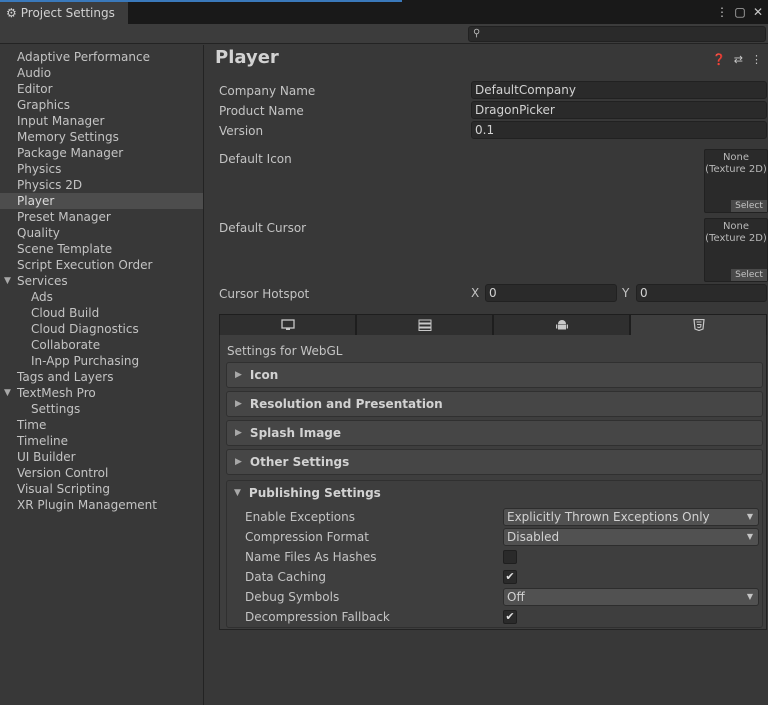  Describe the element at coordinates (101, 313) in the screenshot. I see `sidebar-item-cloud-build: Cloud Build` at that location.